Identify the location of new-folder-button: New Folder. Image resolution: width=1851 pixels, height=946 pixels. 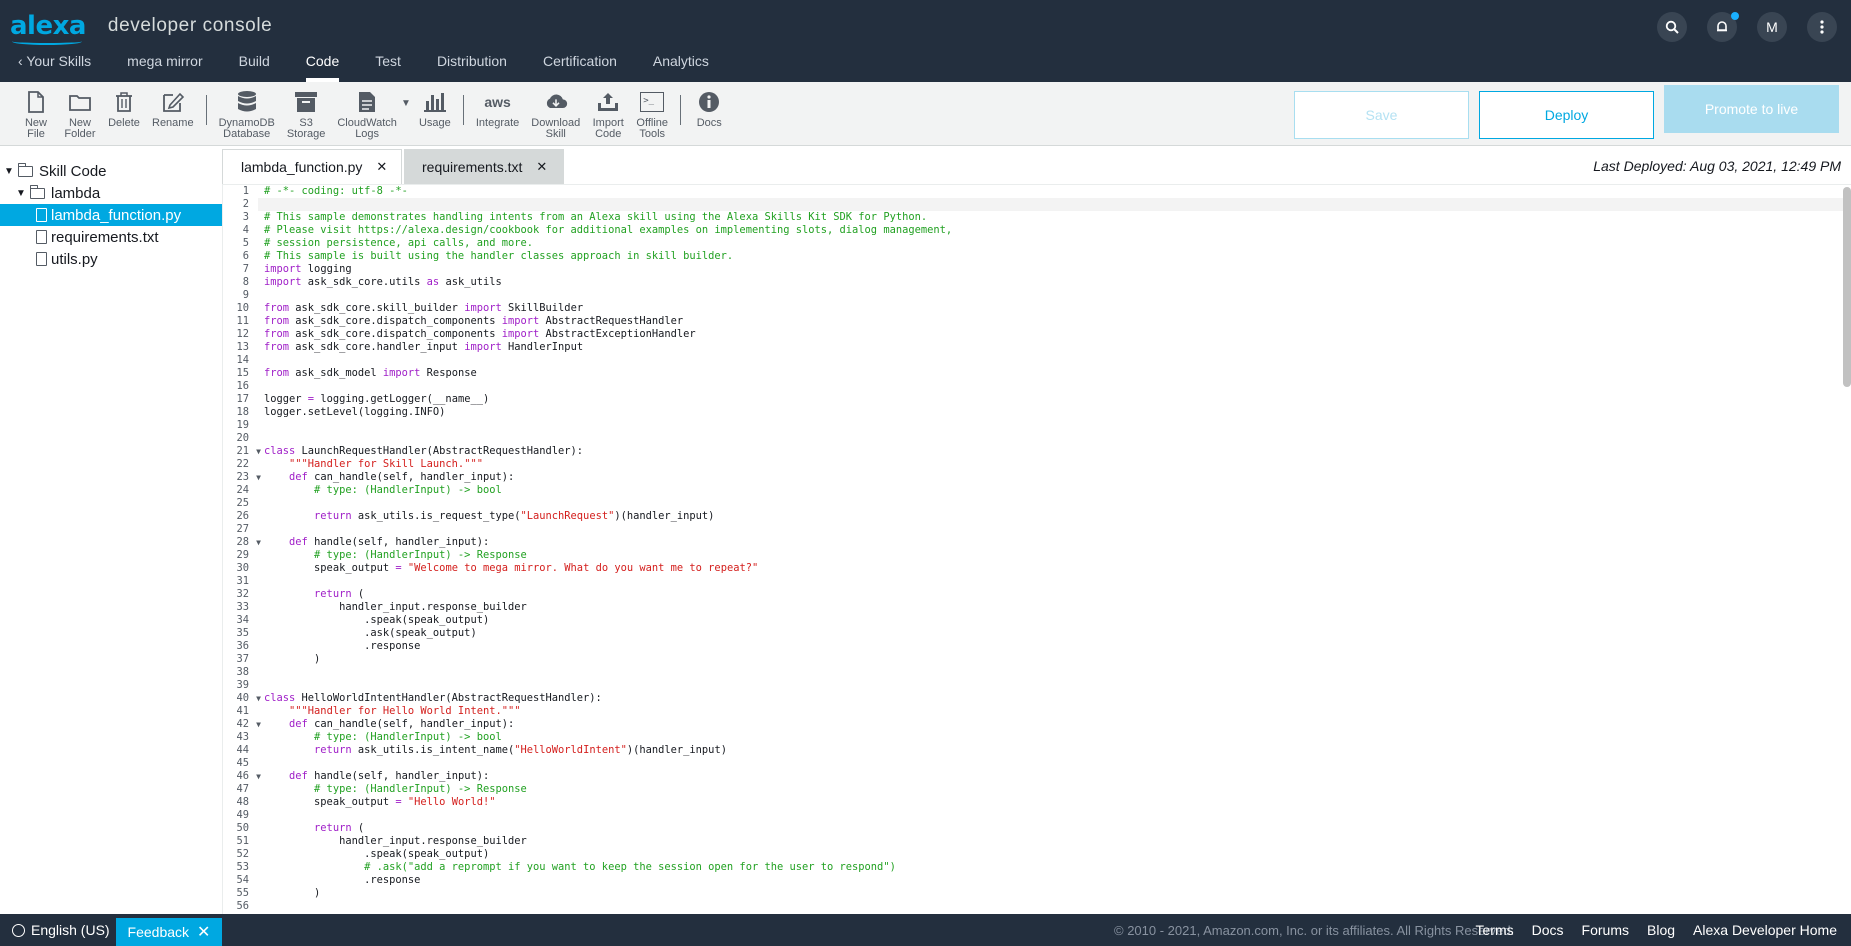
(80, 115).